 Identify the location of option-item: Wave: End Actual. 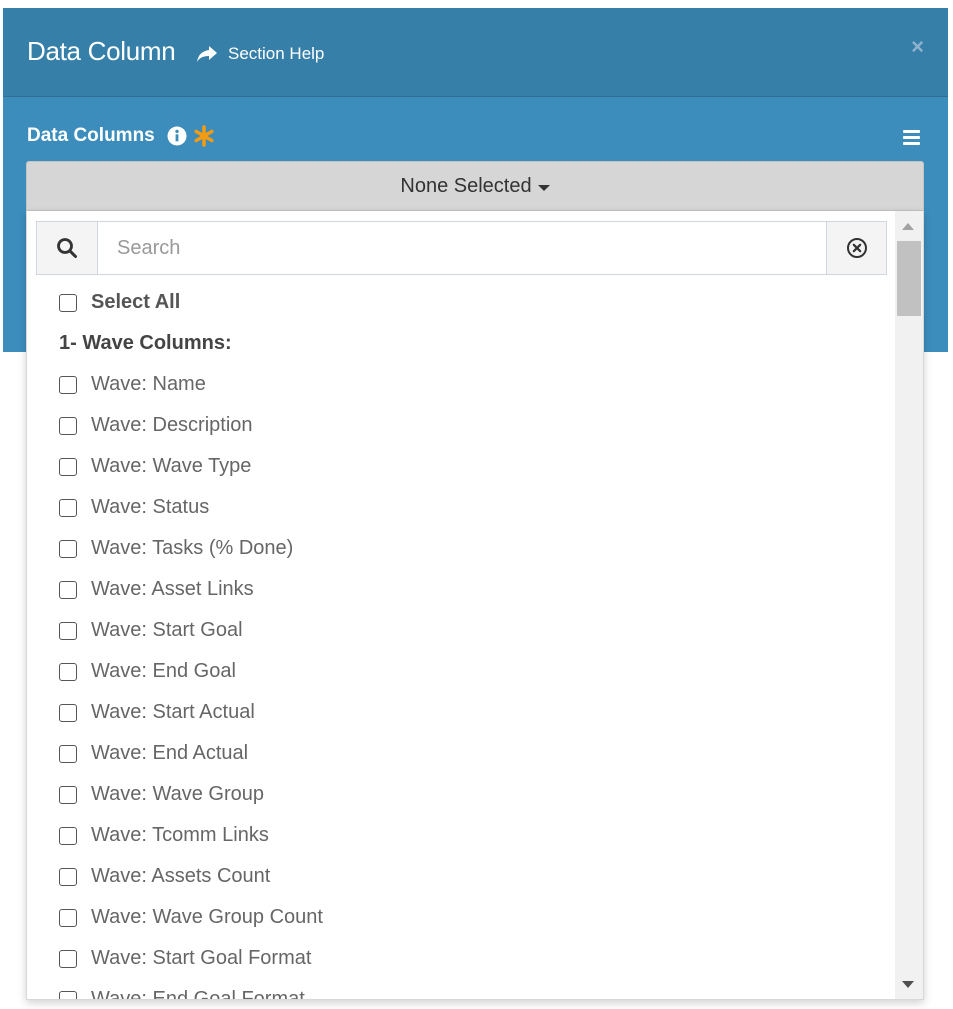
(462, 753).